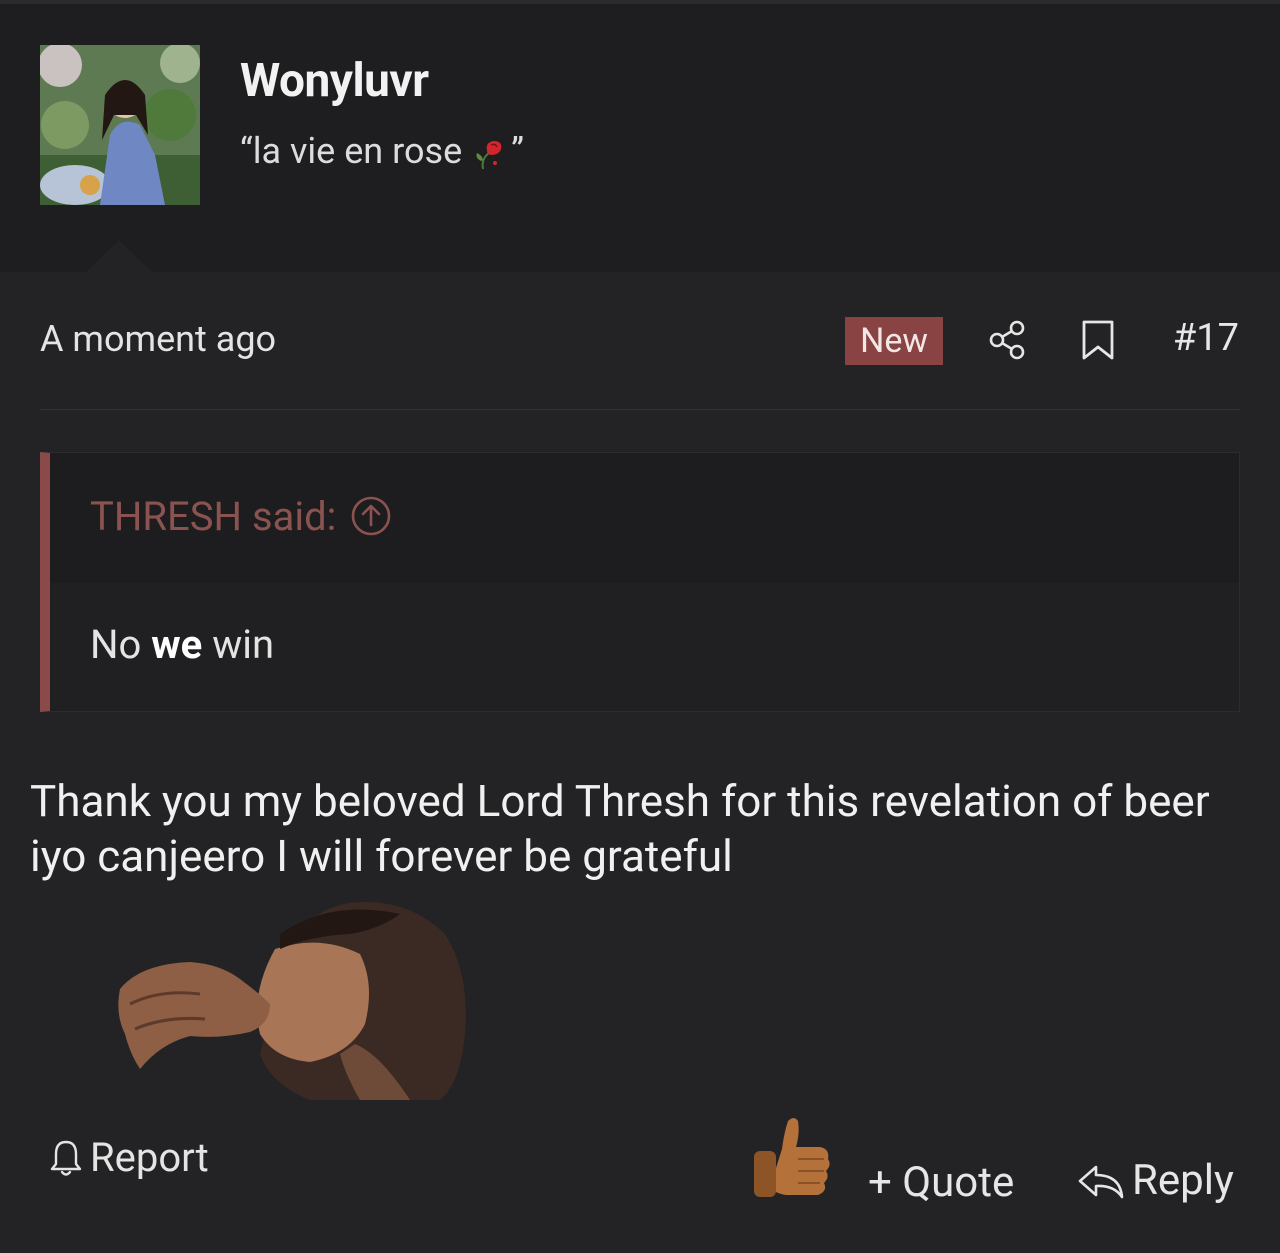  What do you see at coordinates (149, 1157) in the screenshot?
I see `report-label: Report` at bounding box center [149, 1157].